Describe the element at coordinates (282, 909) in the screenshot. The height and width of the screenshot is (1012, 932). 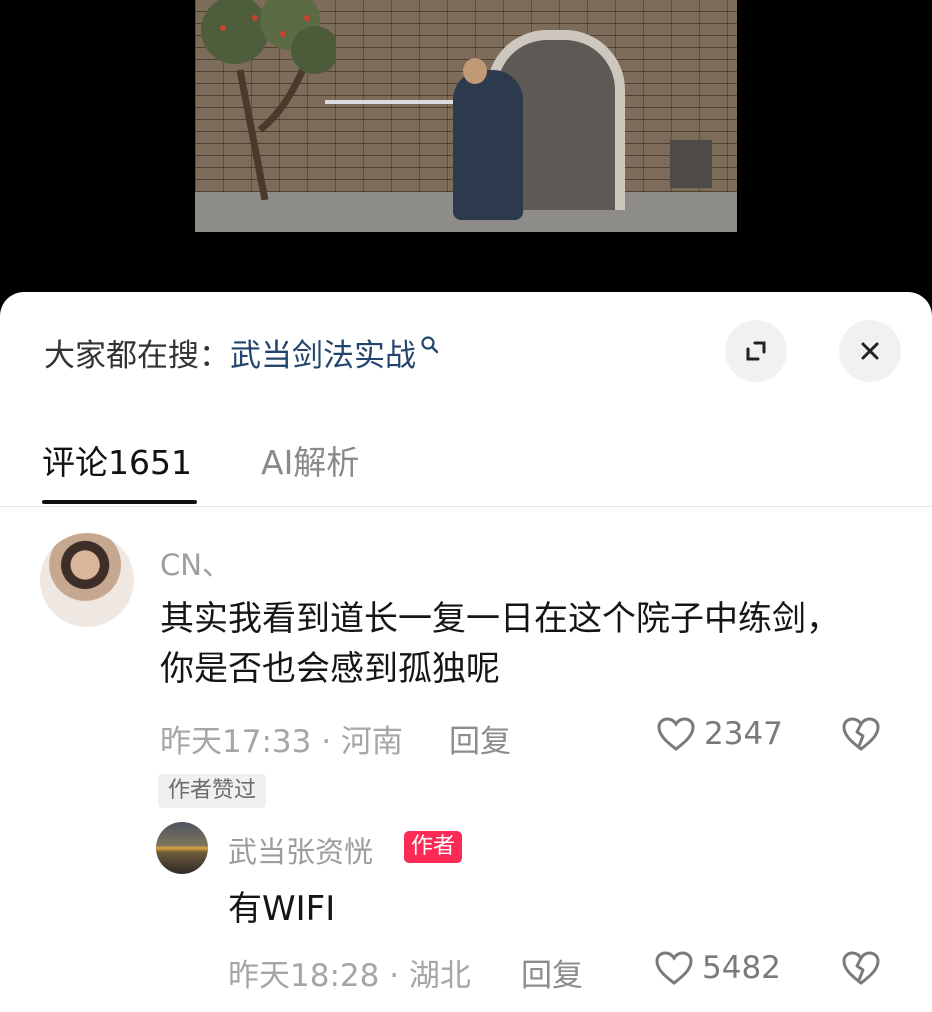
I see `reply-text: 有WIFI` at that location.